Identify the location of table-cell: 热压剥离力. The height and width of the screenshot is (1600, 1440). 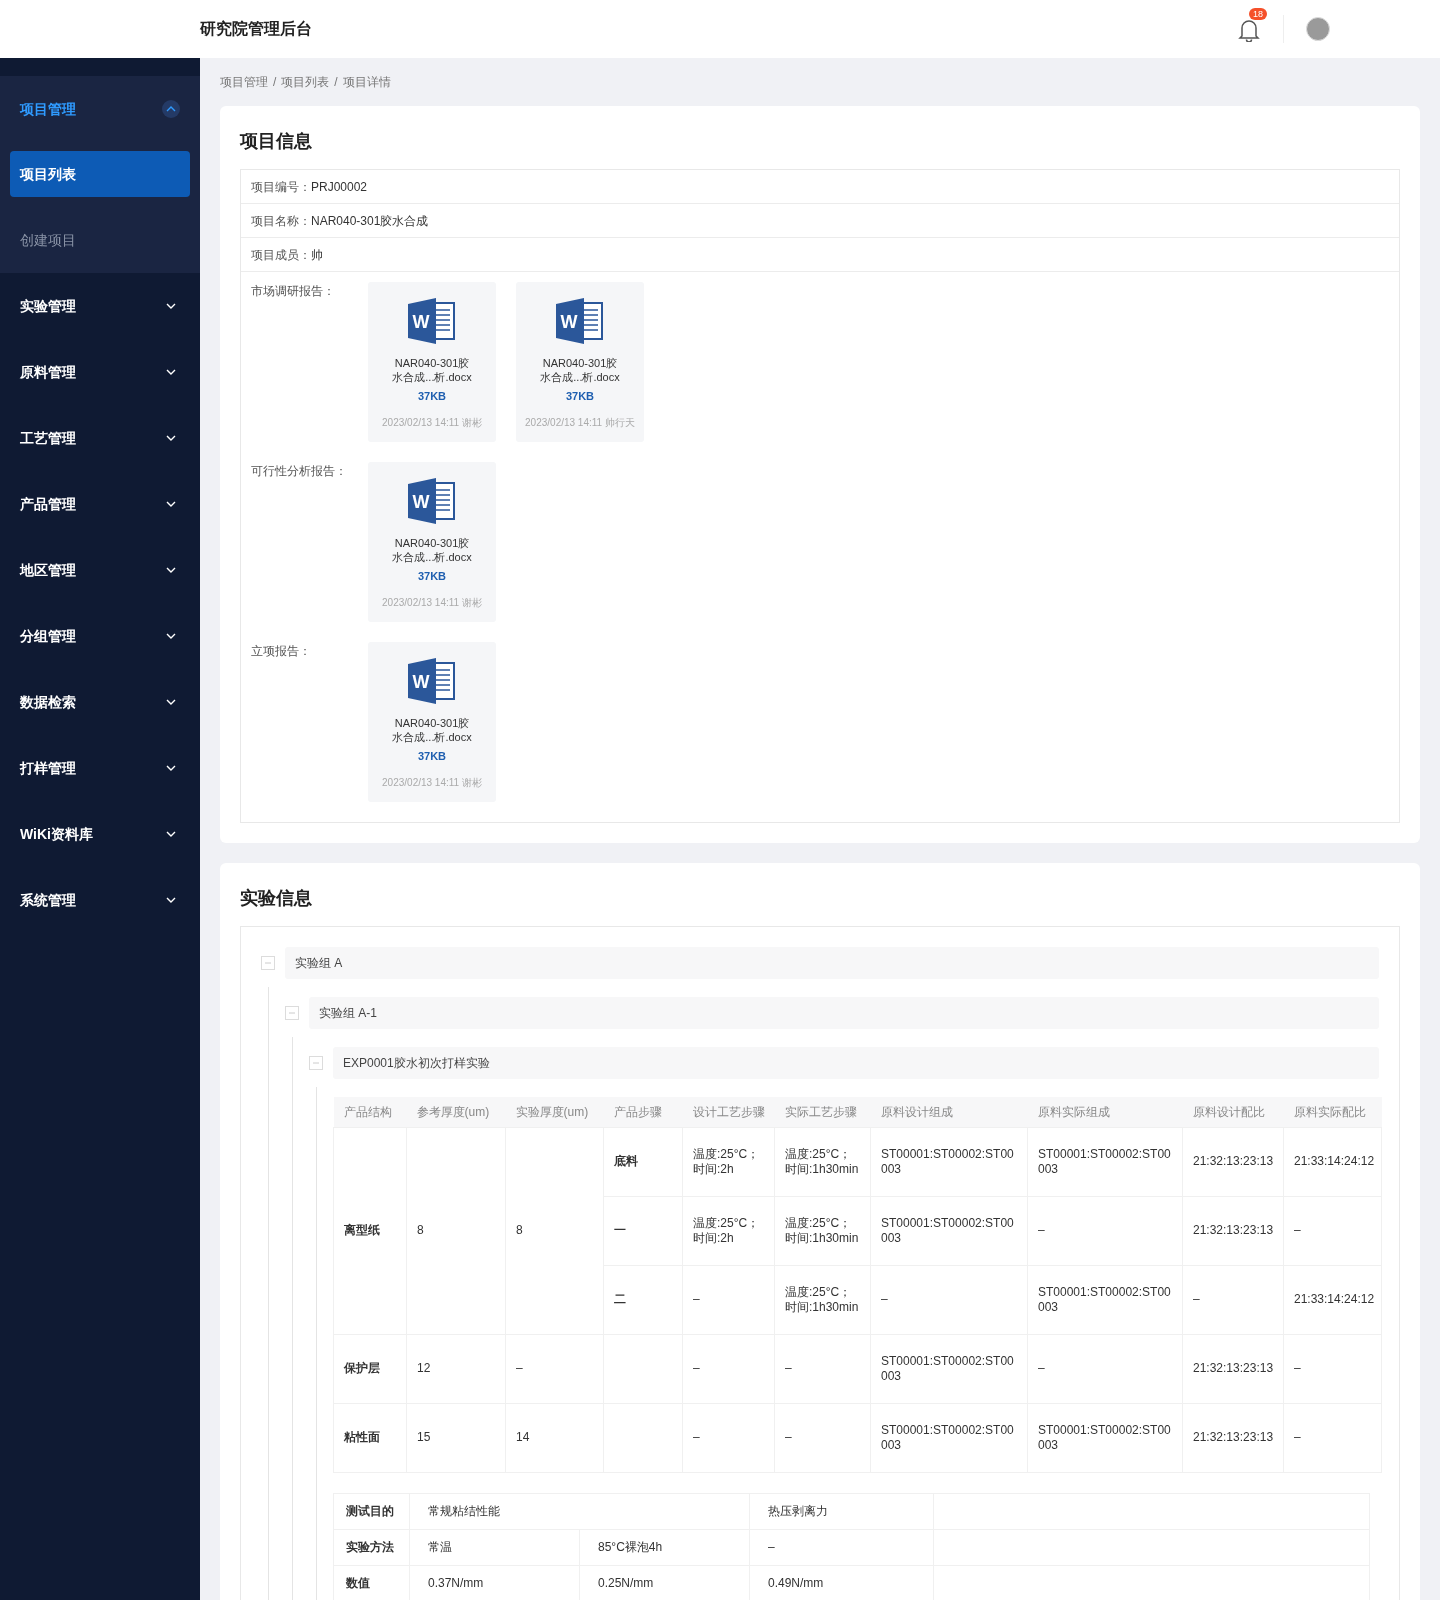
(841, 1511).